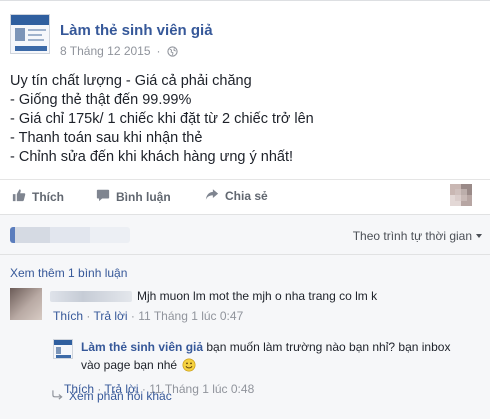 The image size is (490, 419). I want to click on post-actions: Thích Bình luận Chia sẻ, so click(245, 195).